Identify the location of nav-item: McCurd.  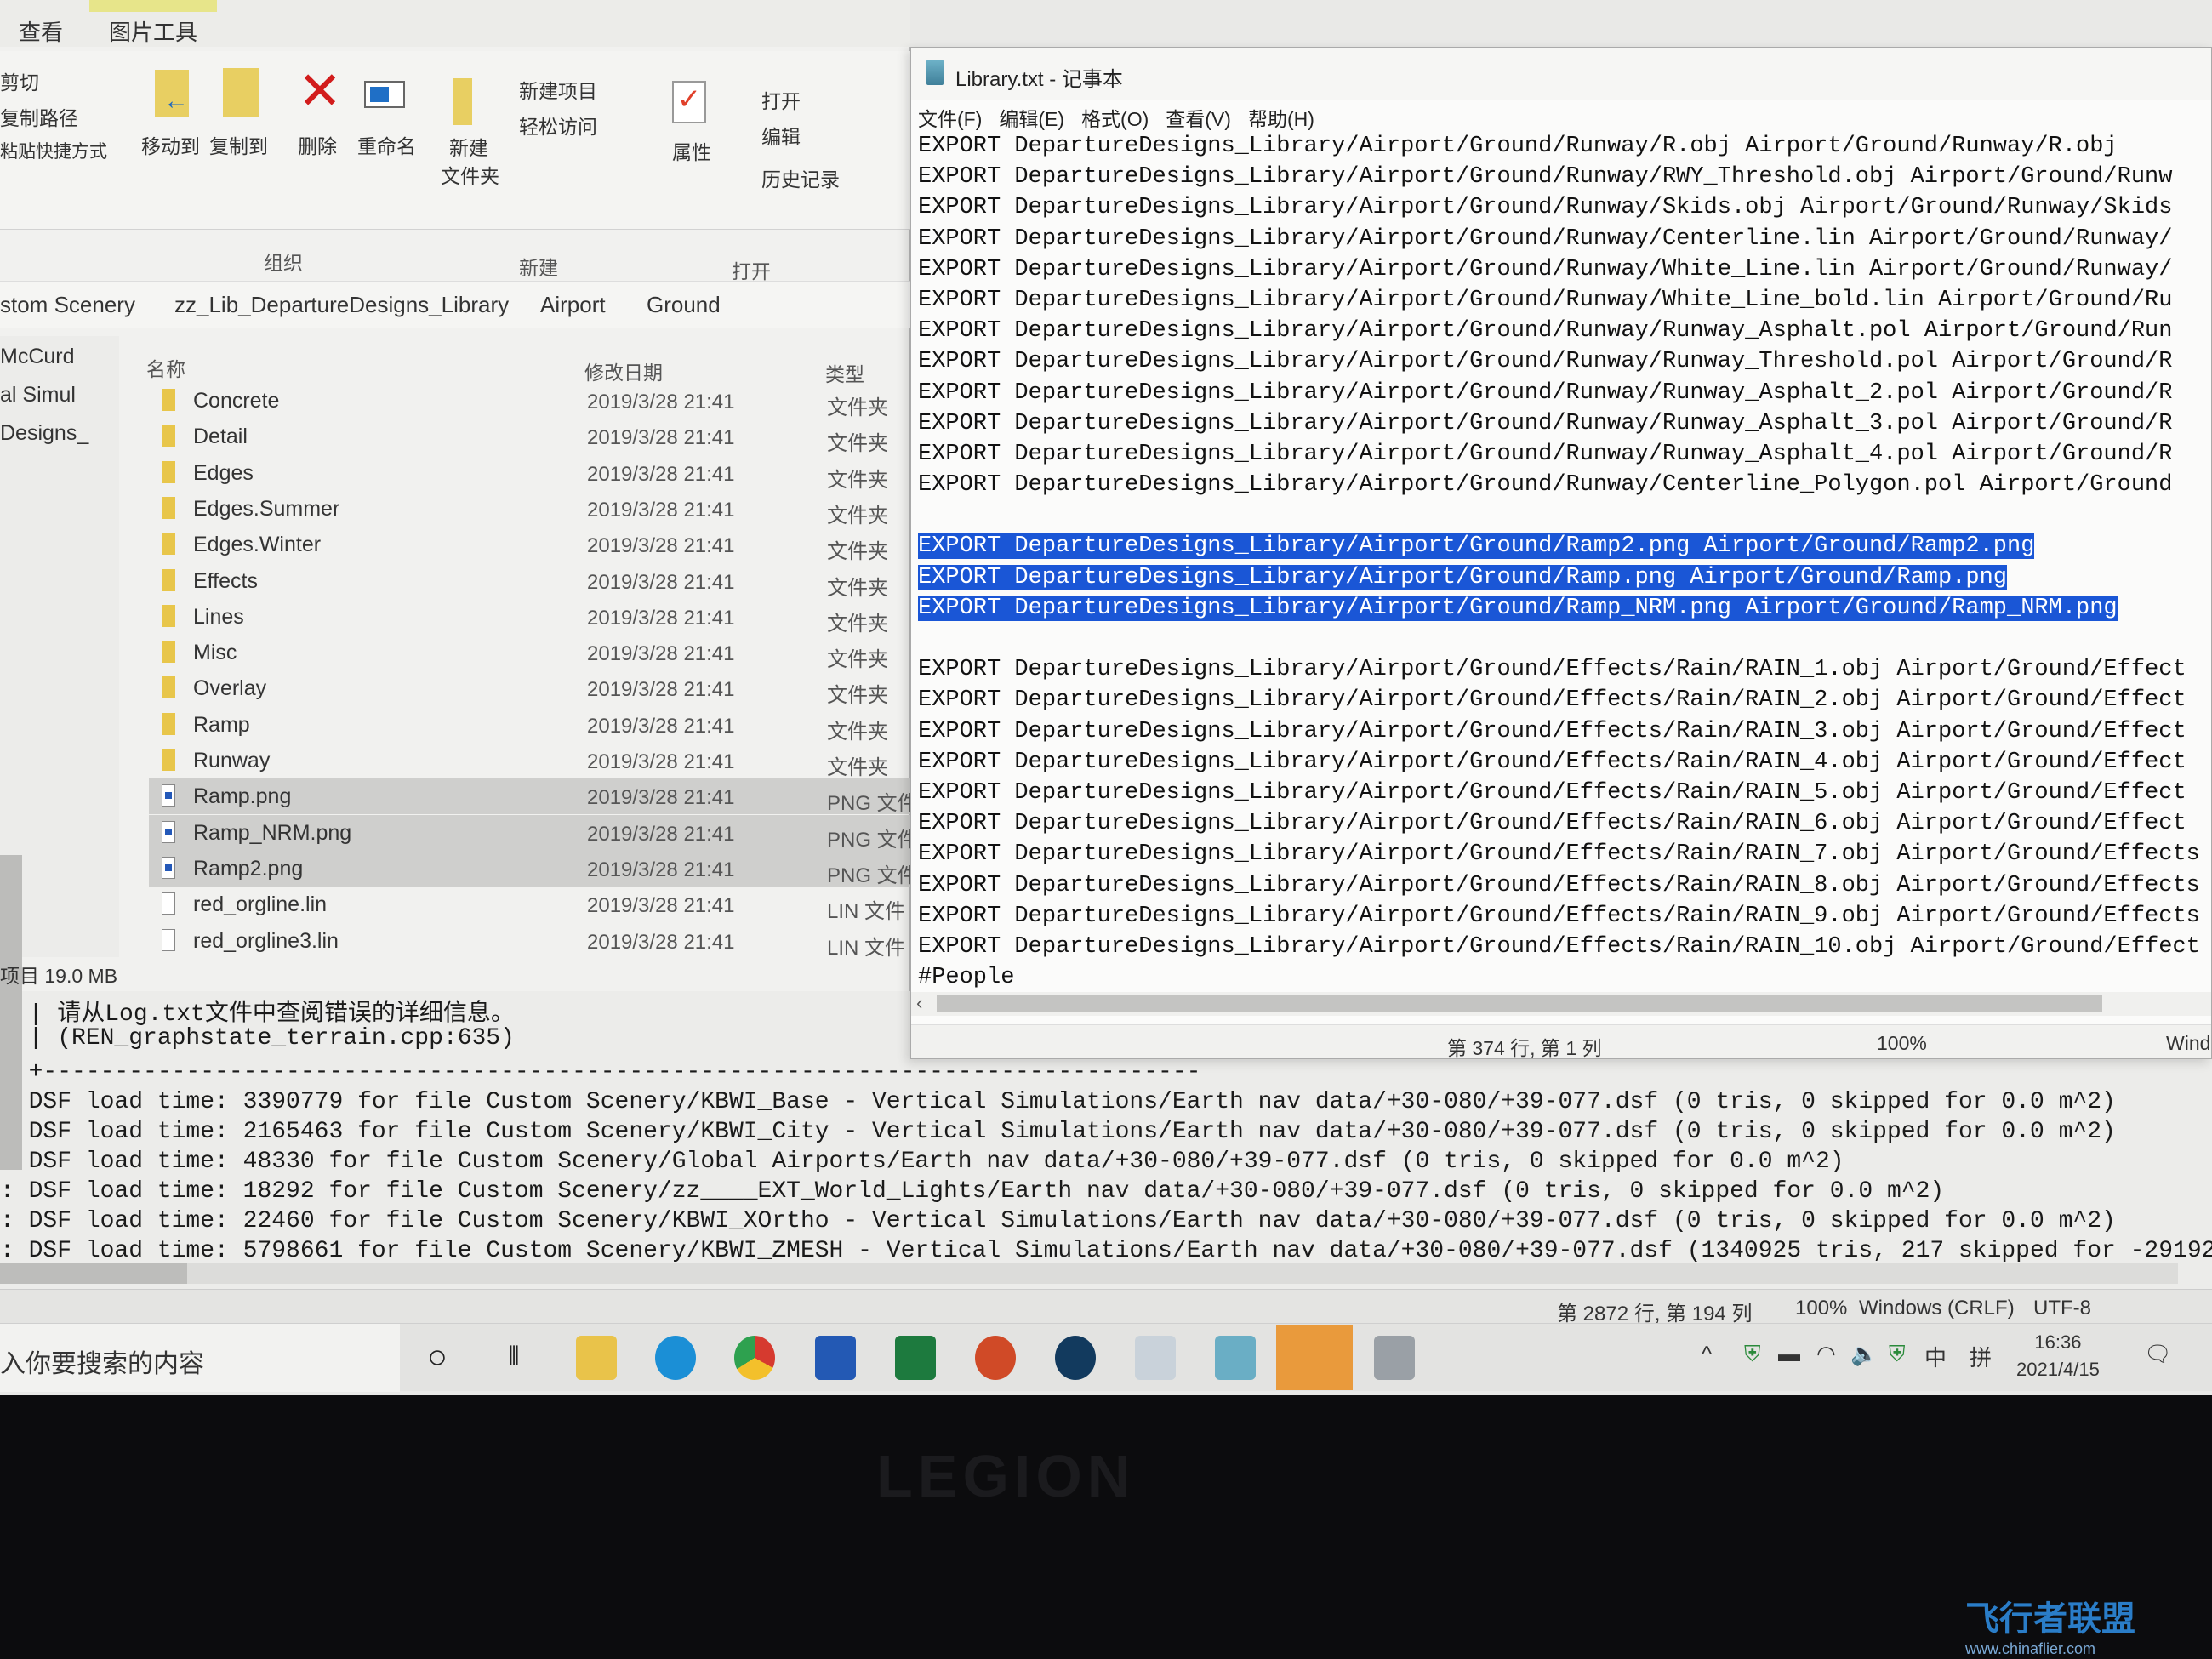
(37, 357).